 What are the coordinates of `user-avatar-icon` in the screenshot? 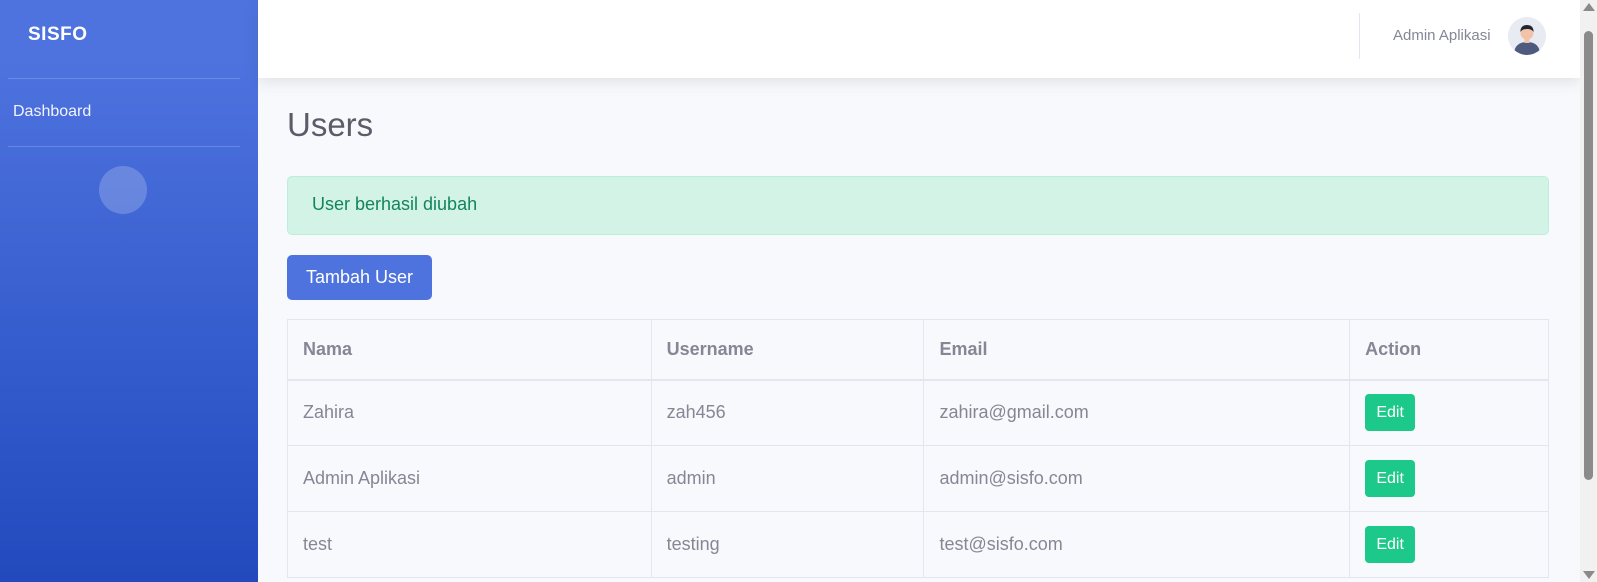 It's located at (1527, 36).